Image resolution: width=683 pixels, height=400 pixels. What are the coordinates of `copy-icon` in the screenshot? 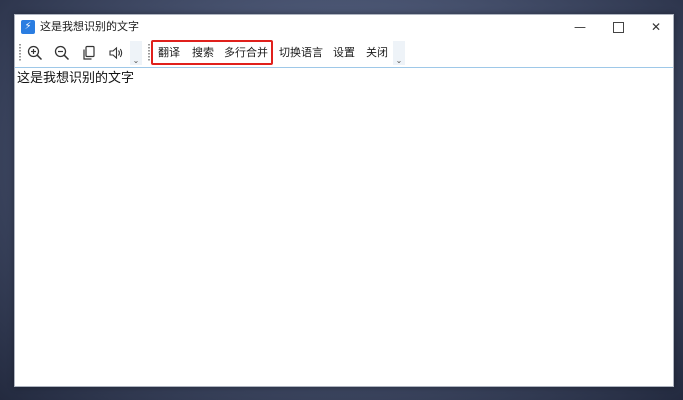 It's located at (89, 53).